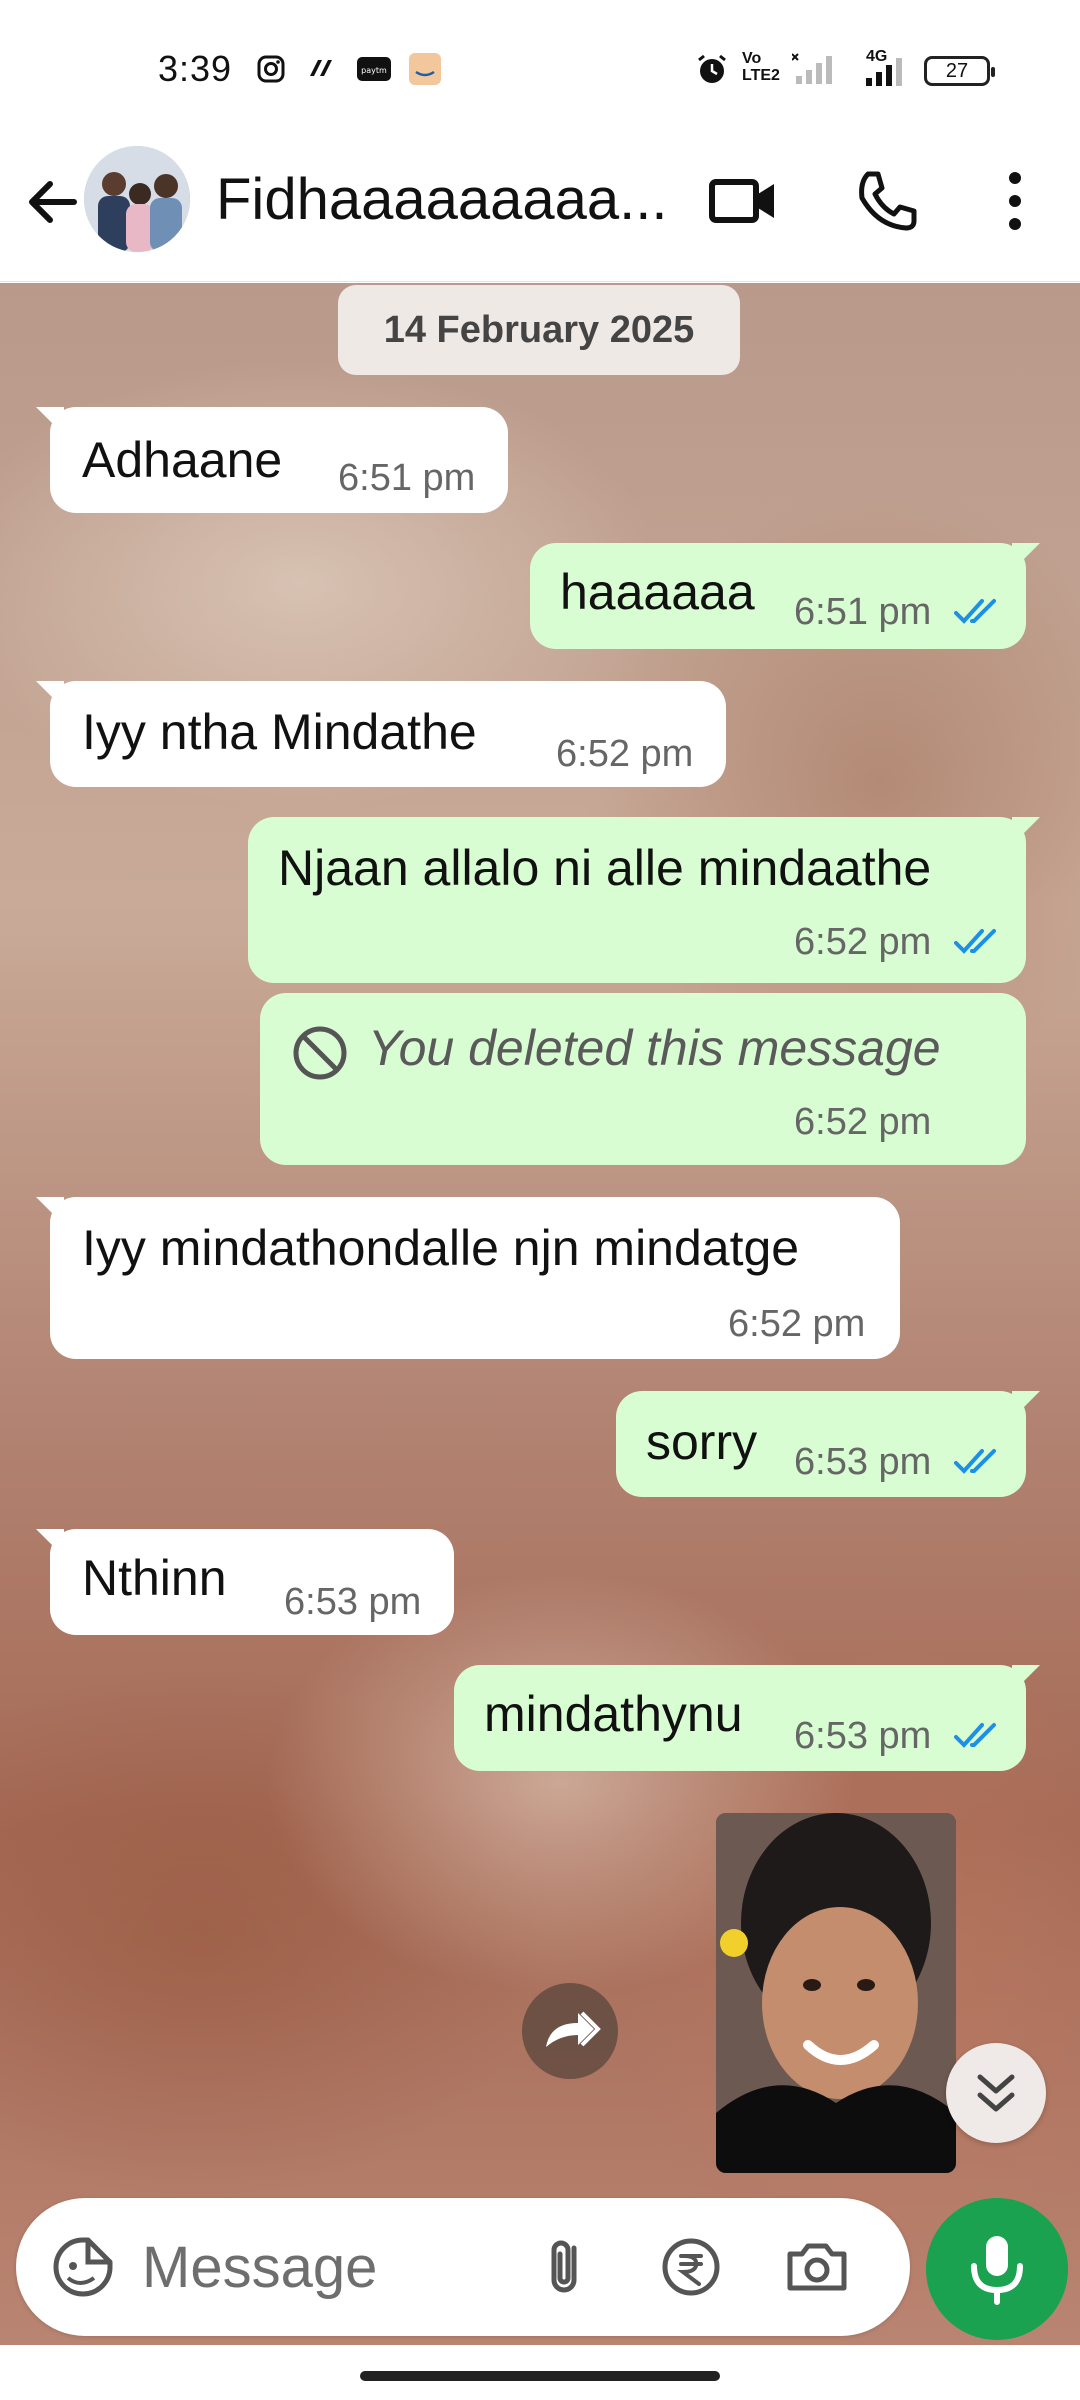  I want to click on video-call-icon, so click(743, 201).